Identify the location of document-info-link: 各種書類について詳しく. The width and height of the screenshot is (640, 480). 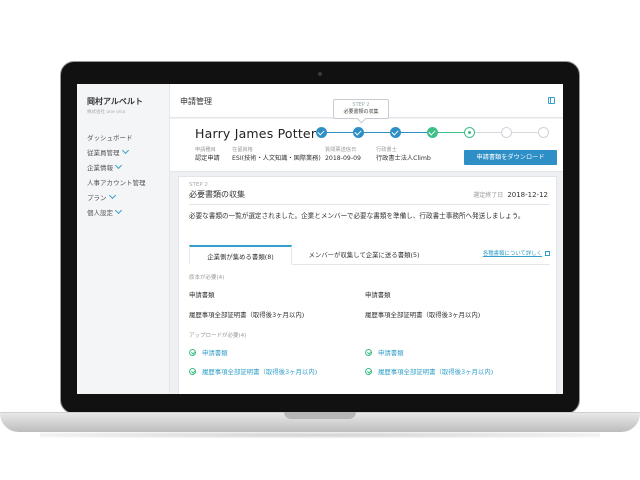
(516, 254).